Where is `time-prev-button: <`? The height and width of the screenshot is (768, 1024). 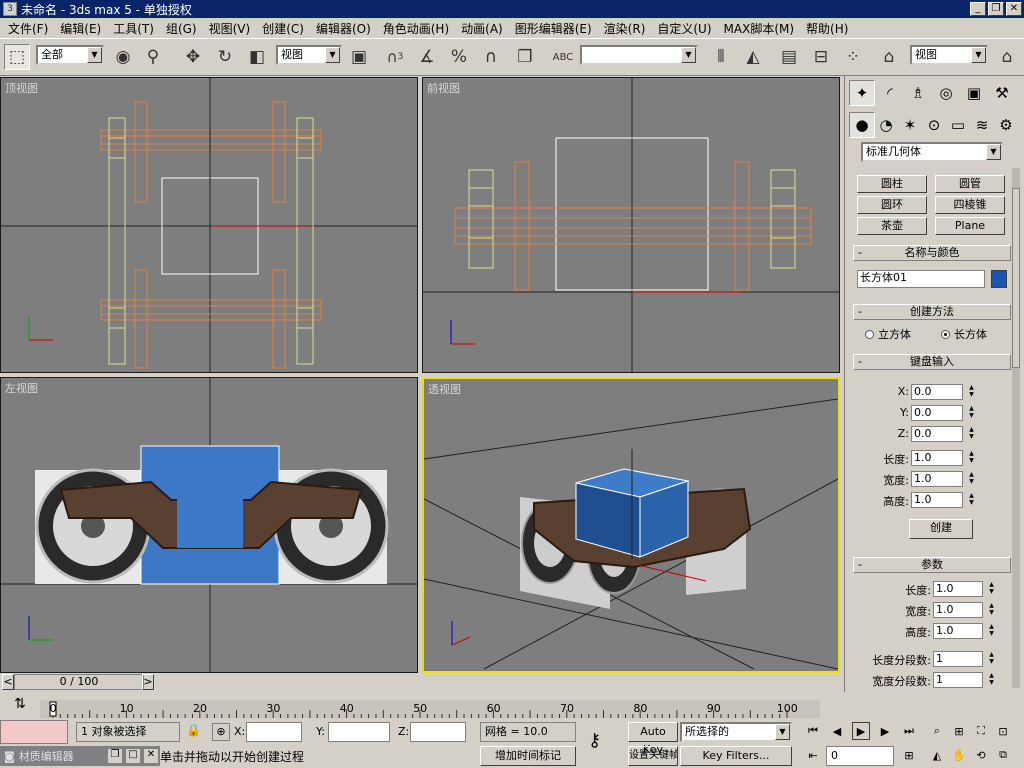
time-prev-button: < is located at coordinates (8, 682).